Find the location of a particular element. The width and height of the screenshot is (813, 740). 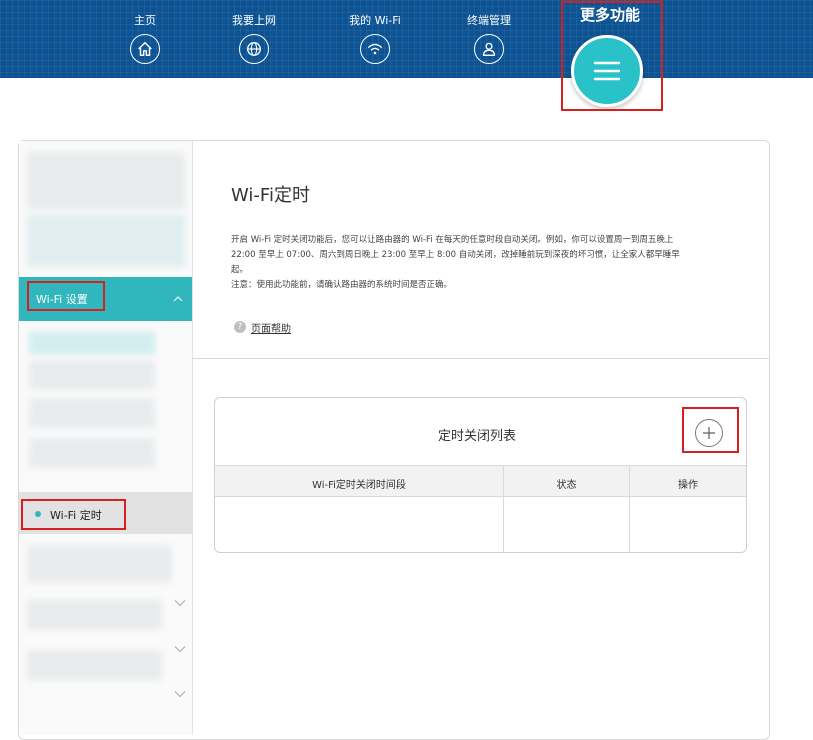

nav-item-home: 主页 is located at coordinates (145, 39).